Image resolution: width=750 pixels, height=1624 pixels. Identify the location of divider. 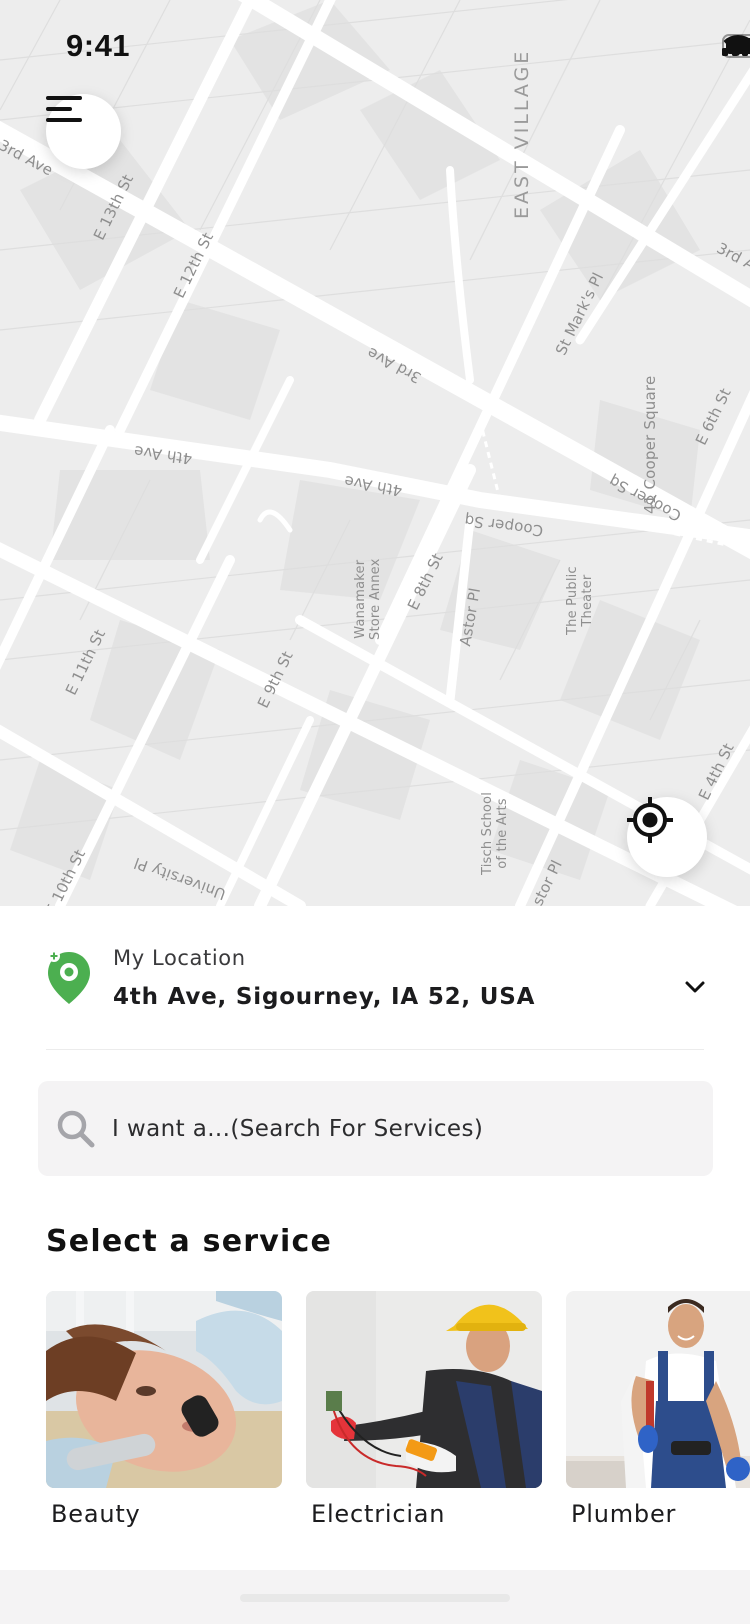
(375, 1049).